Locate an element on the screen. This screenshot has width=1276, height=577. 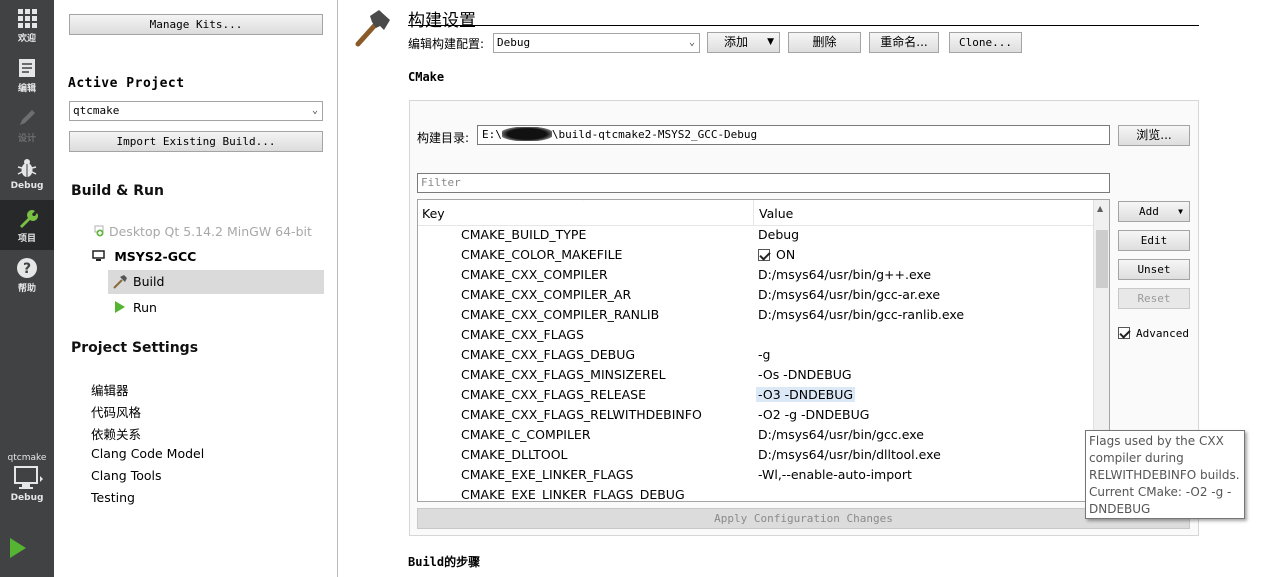
kit-config-name: Debug is located at coordinates (27, 498).